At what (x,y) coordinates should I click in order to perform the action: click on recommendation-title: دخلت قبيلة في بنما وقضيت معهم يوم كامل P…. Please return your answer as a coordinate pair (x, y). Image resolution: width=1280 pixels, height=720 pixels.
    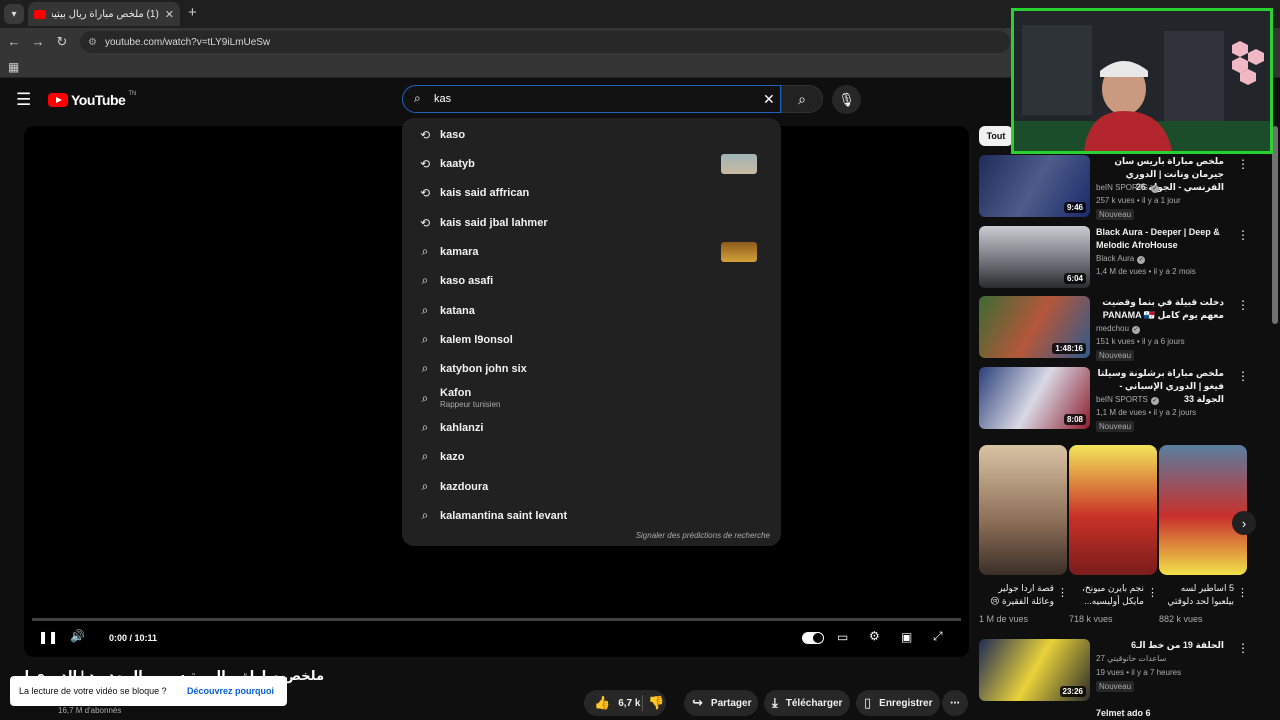
    Looking at the image, I should click on (1160, 309).